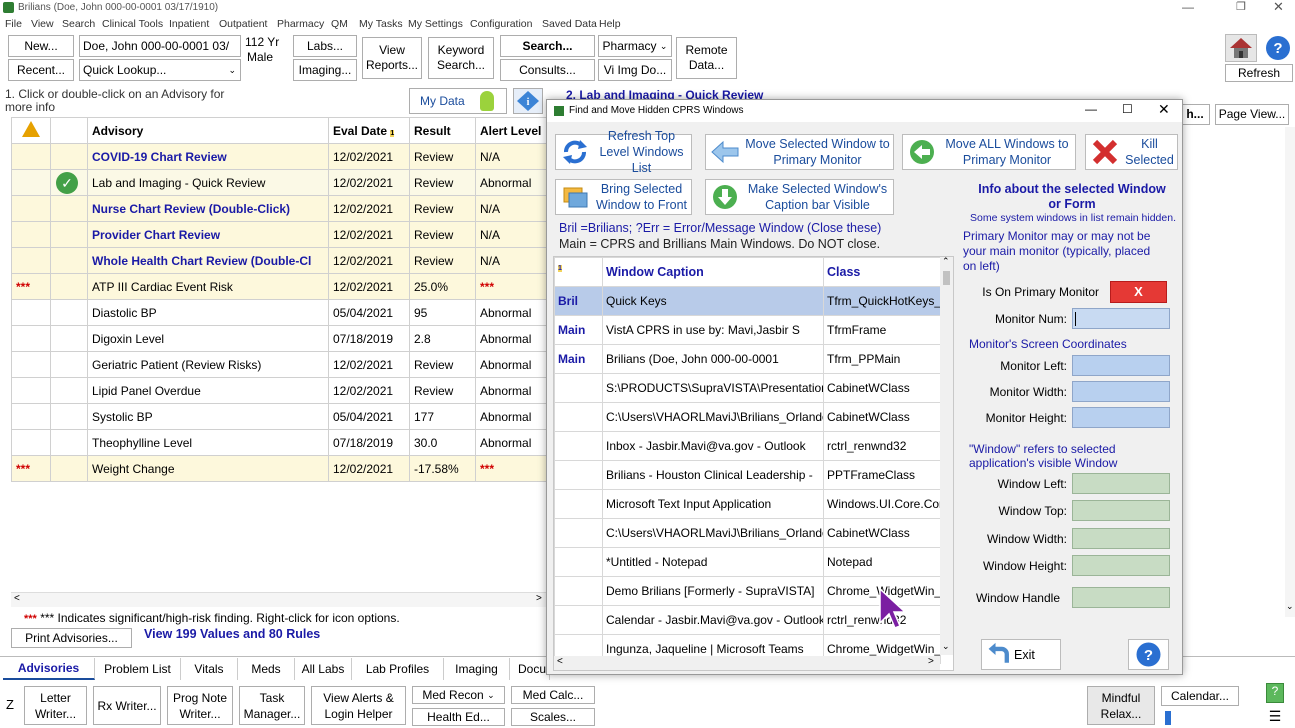  What do you see at coordinates (138, 669) in the screenshot?
I see `tab-problem-list: Problem List` at bounding box center [138, 669].